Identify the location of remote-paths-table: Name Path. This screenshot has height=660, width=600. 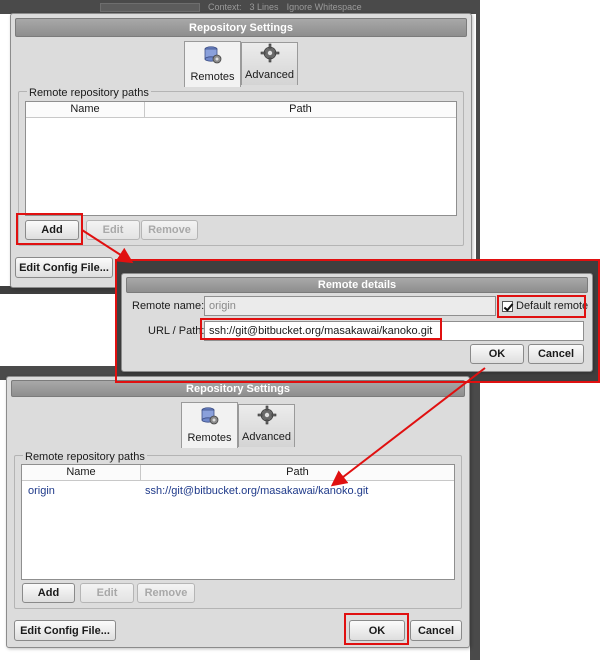
(241, 158).